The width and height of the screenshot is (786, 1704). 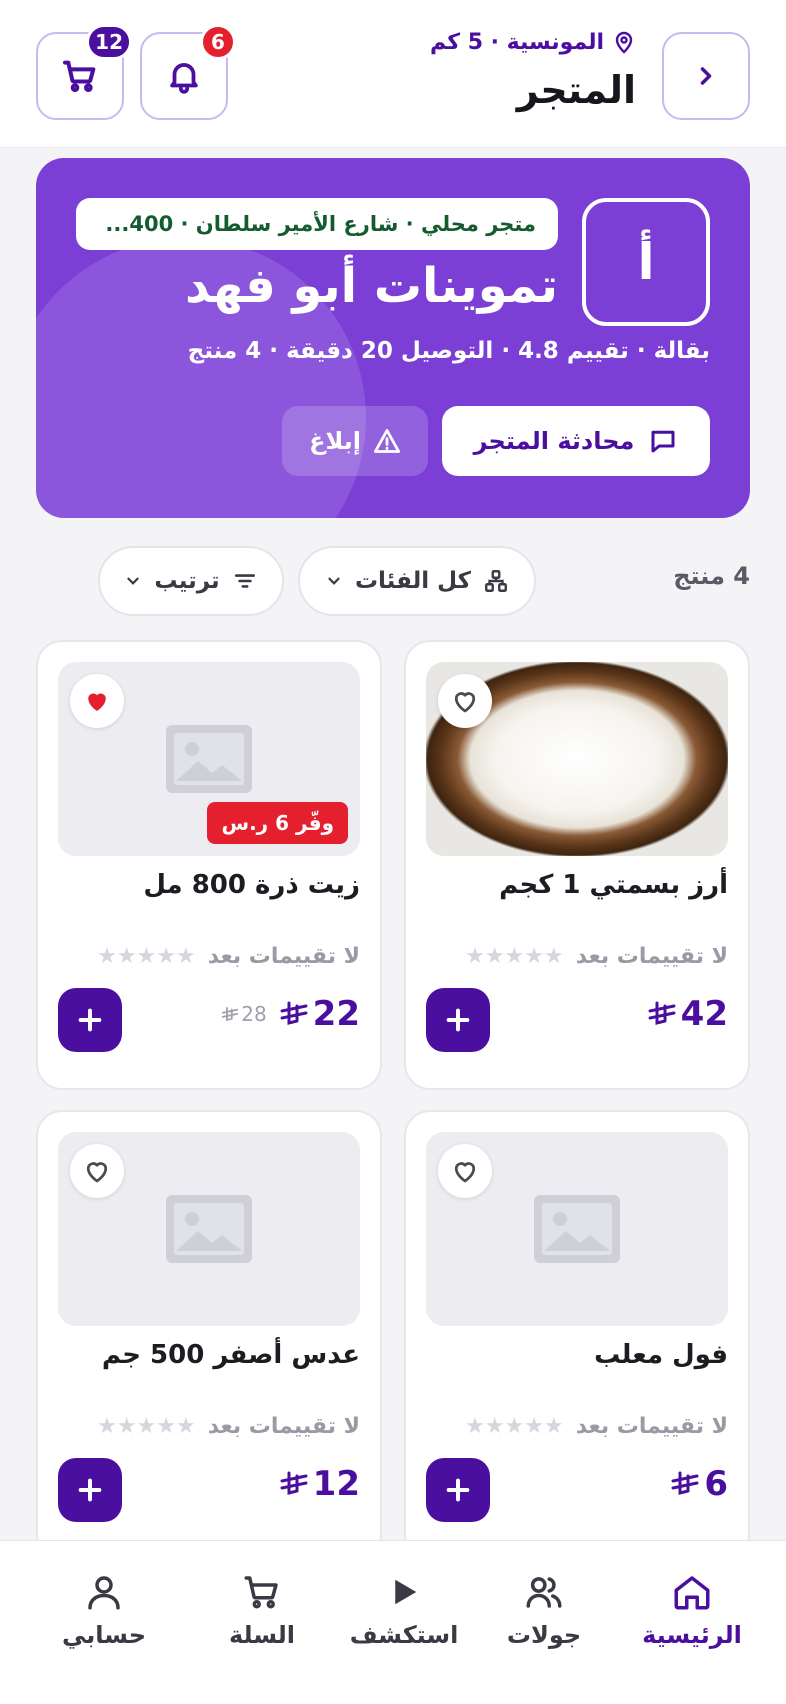 I want to click on product-price: 22 28, so click(x=290, y=1014).